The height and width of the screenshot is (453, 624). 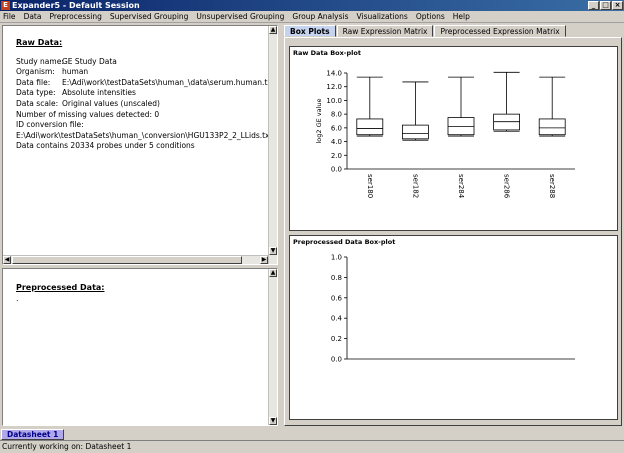 What do you see at coordinates (60, 287) in the screenshot?
I see `preprocessed-data-title: Preprocessed Data:` at bounding box center [60, 287].